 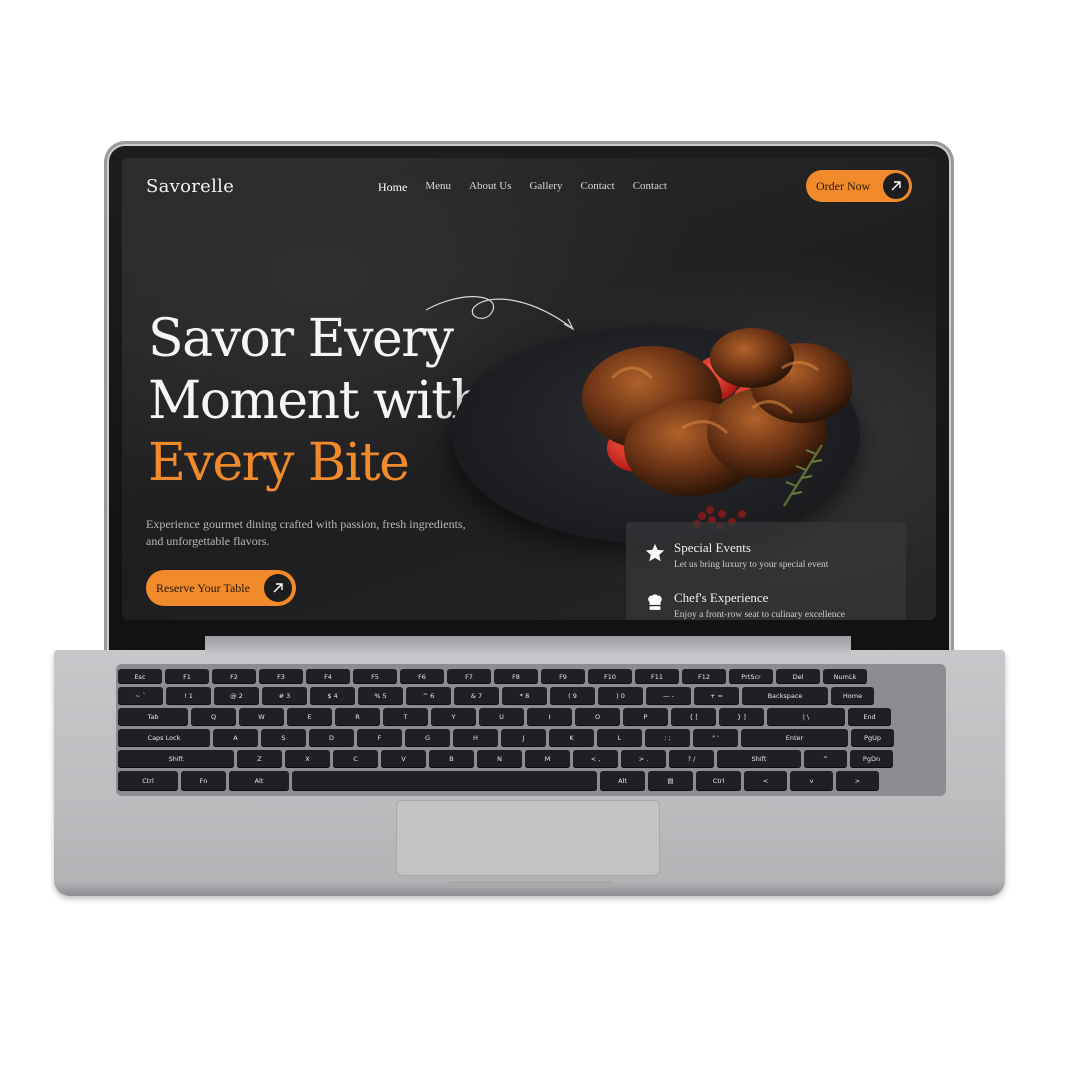 I want to click on key: F11, so click(x=657, y=676).